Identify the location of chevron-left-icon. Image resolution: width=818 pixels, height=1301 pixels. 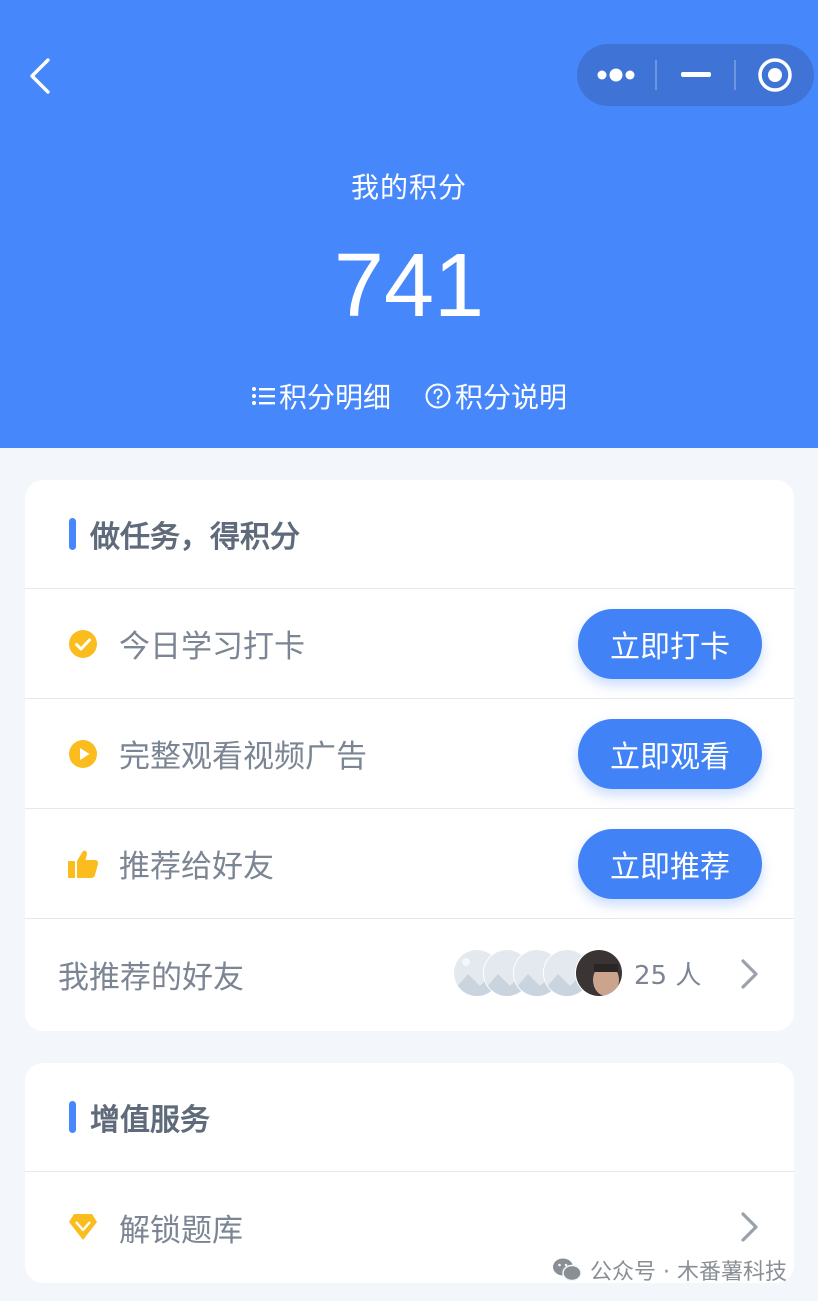
(40, 76).